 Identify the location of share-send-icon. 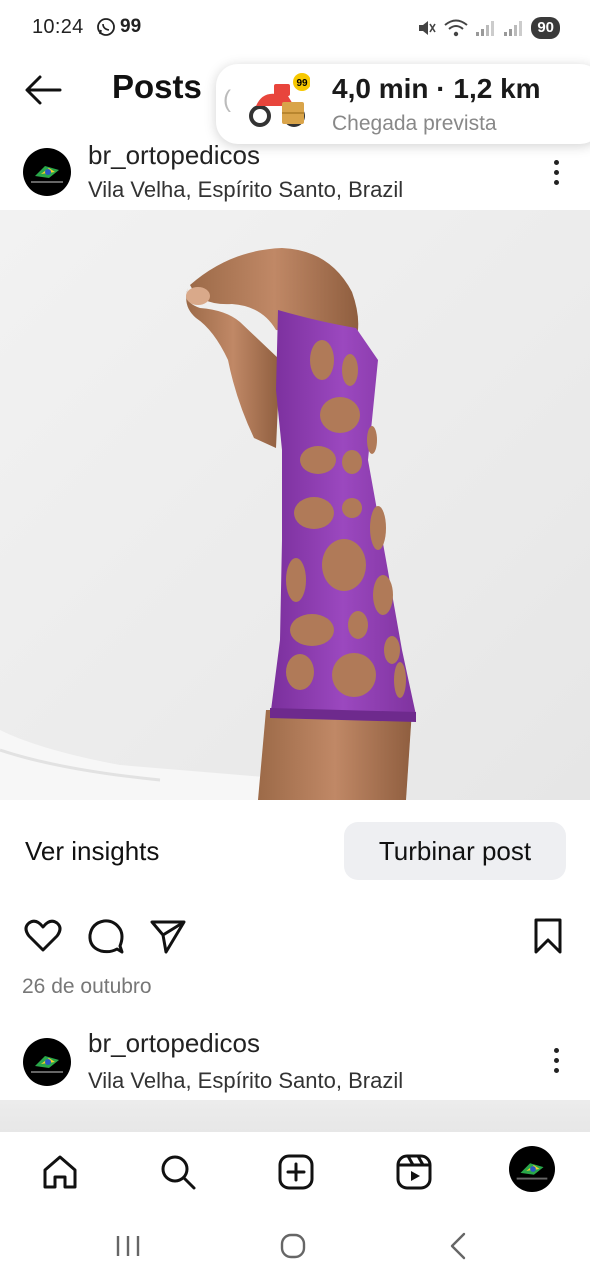
(168, 936).